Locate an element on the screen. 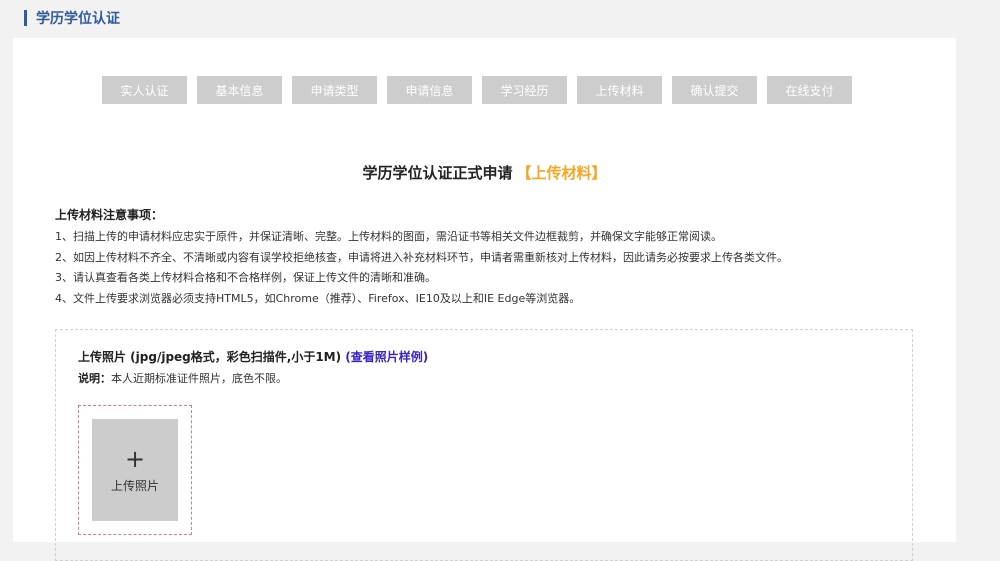 This screenshot has height=561, width=1000. notice-title: 上传材料注意事项： is located at coordinates (109, 215).